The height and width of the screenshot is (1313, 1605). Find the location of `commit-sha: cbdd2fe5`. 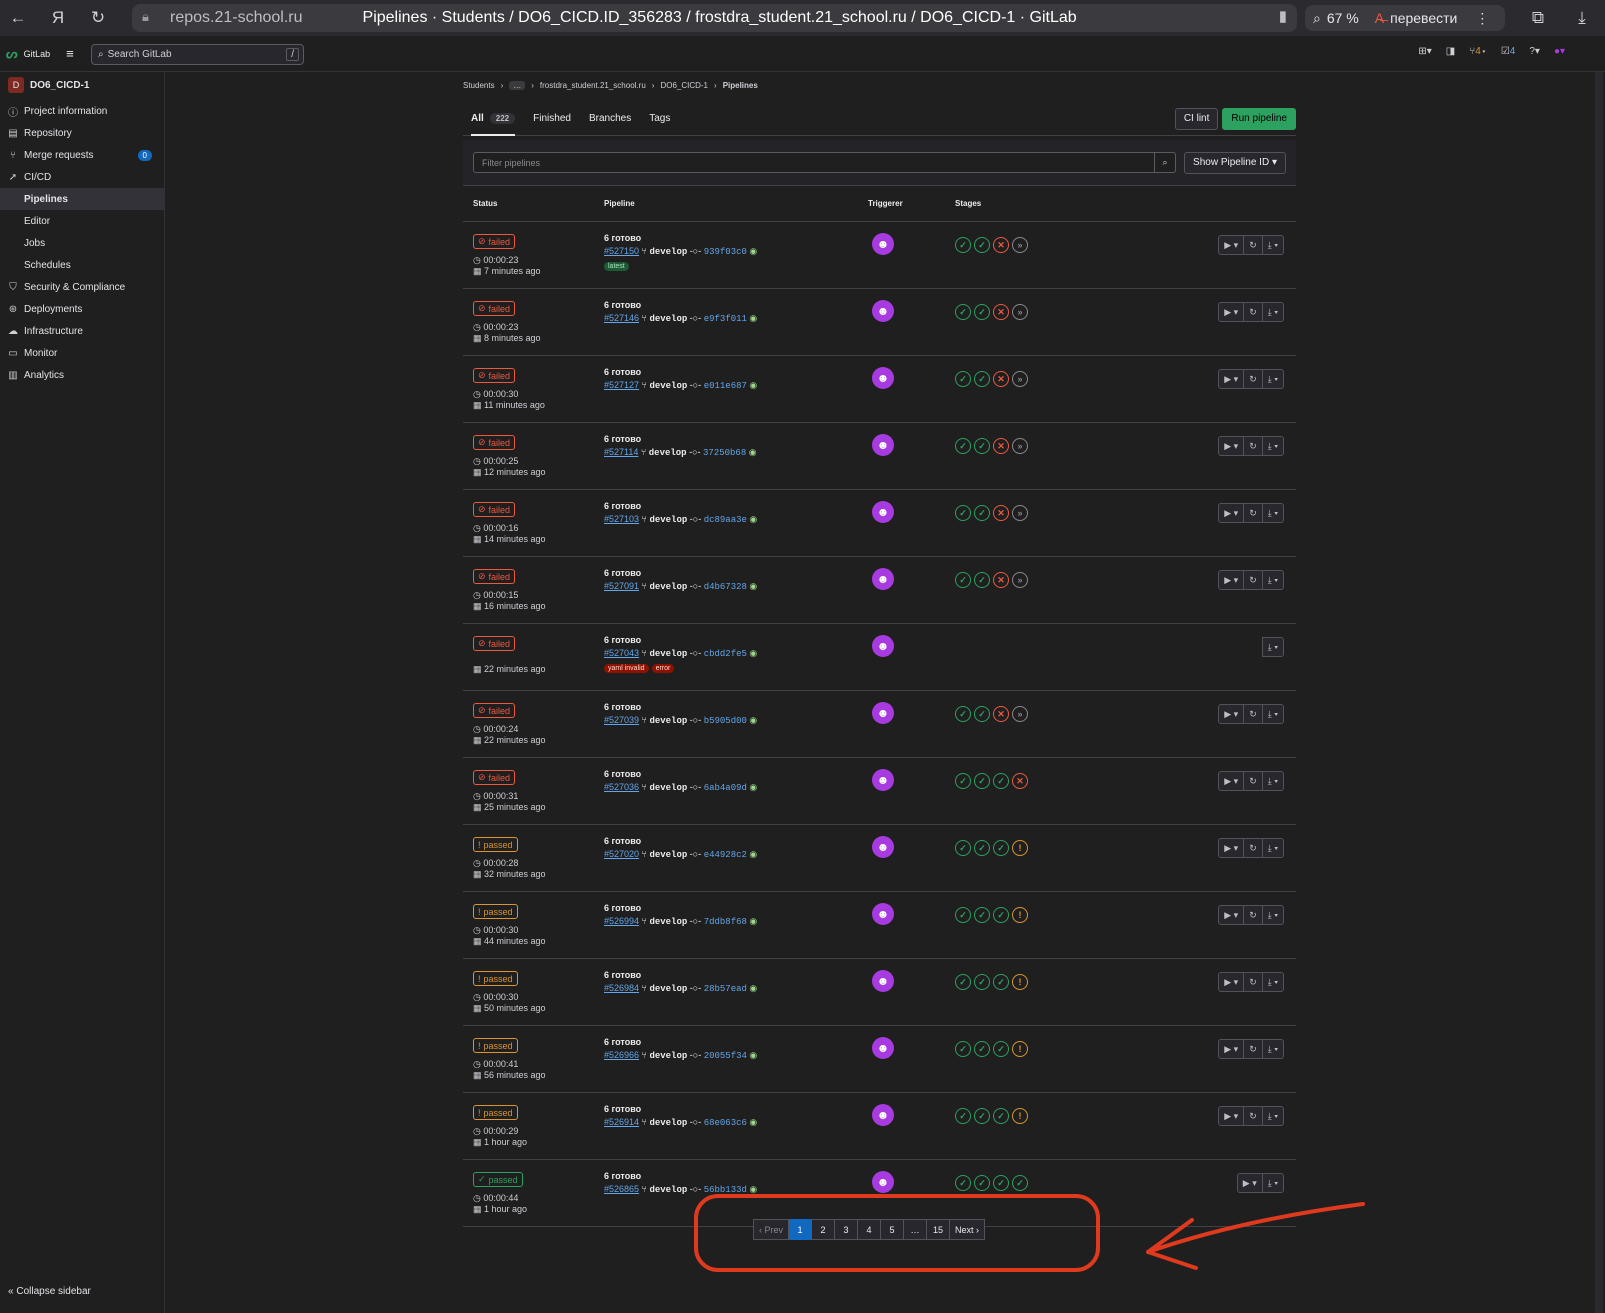

commit-sha: cbdd2fe5 is located at coordinates (725, 654).